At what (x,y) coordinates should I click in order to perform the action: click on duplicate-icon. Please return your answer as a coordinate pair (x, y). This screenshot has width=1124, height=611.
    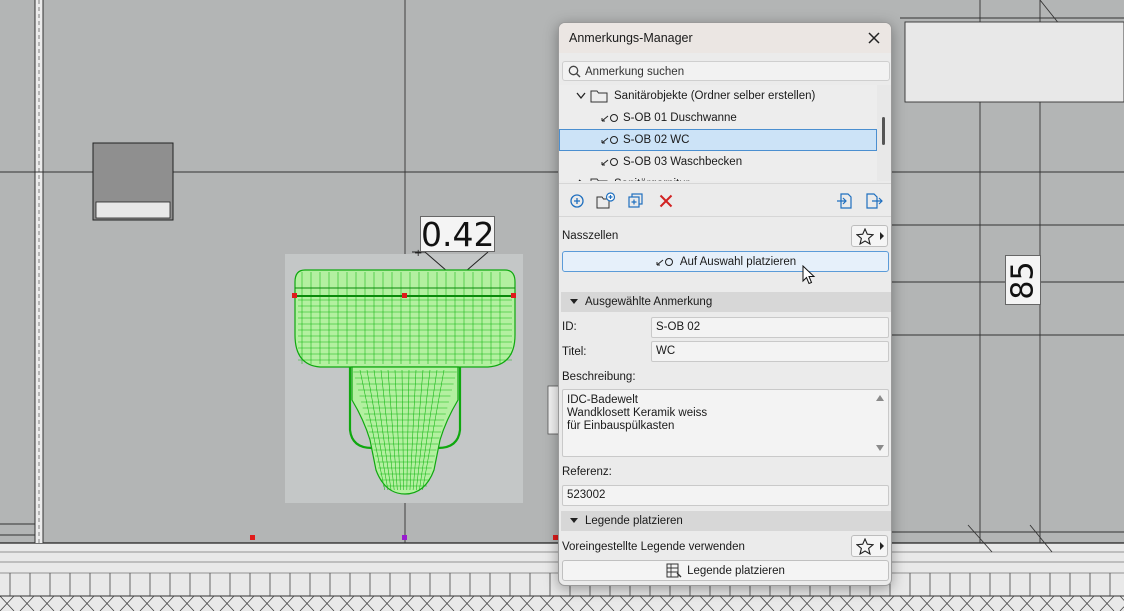
    Looking at the image, I should click on (635, 200).